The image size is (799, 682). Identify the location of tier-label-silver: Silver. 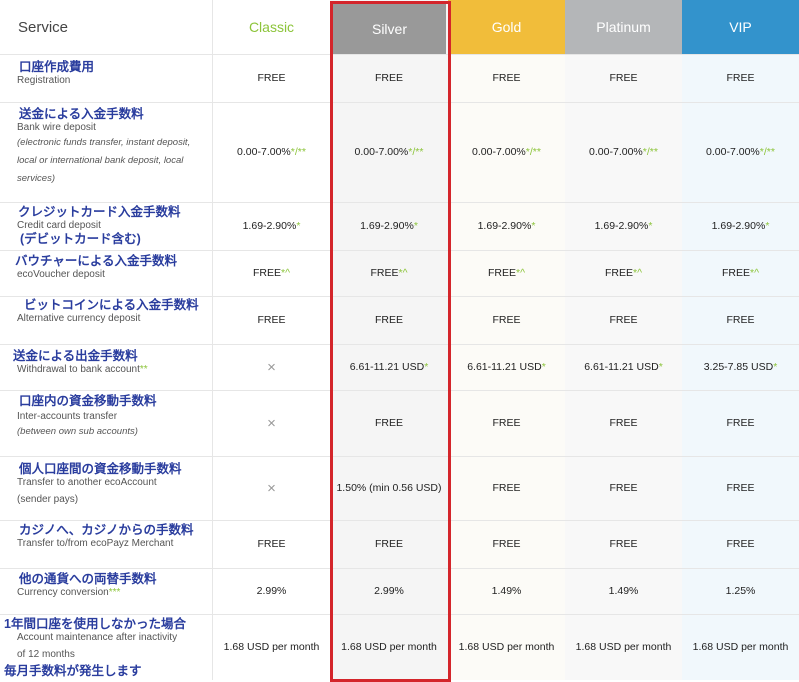
(389, 28).